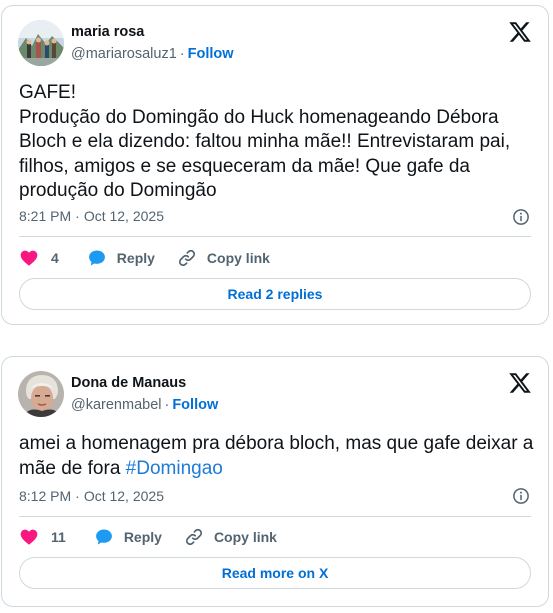  I want to click on like-count: 11, so click(58, 537).